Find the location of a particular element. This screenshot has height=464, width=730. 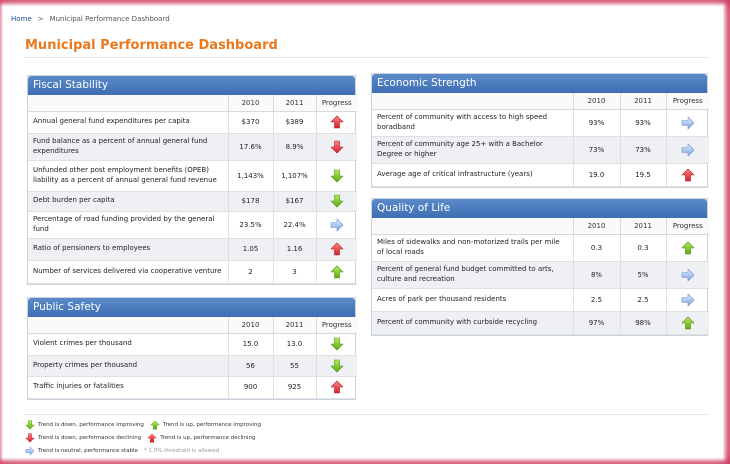

value-2010: 93% is located at coordinates (597, 123).